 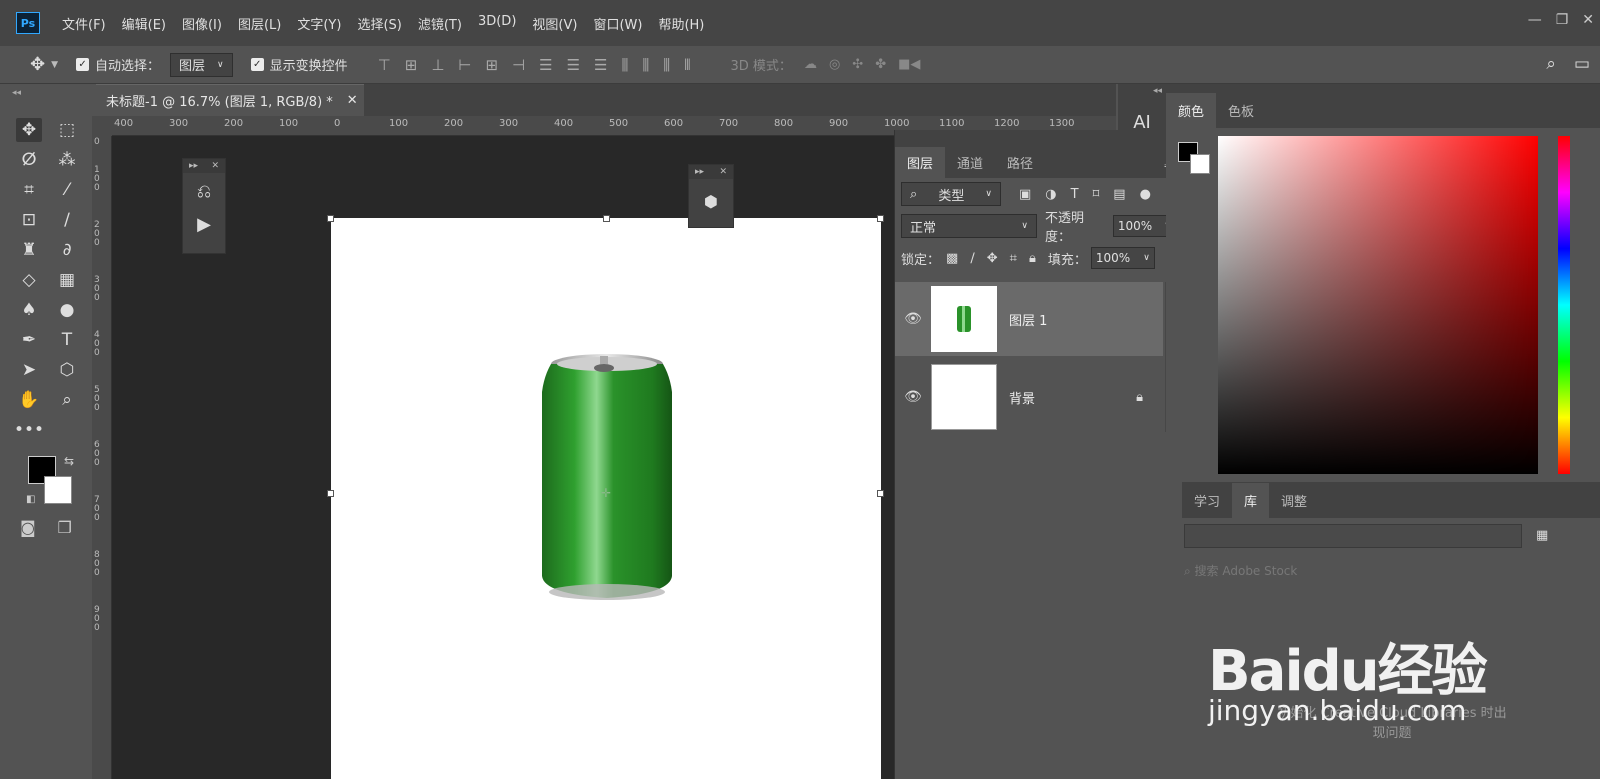 I want to click on distribute-left-icon: ⫼, so click(x=624, y=65).